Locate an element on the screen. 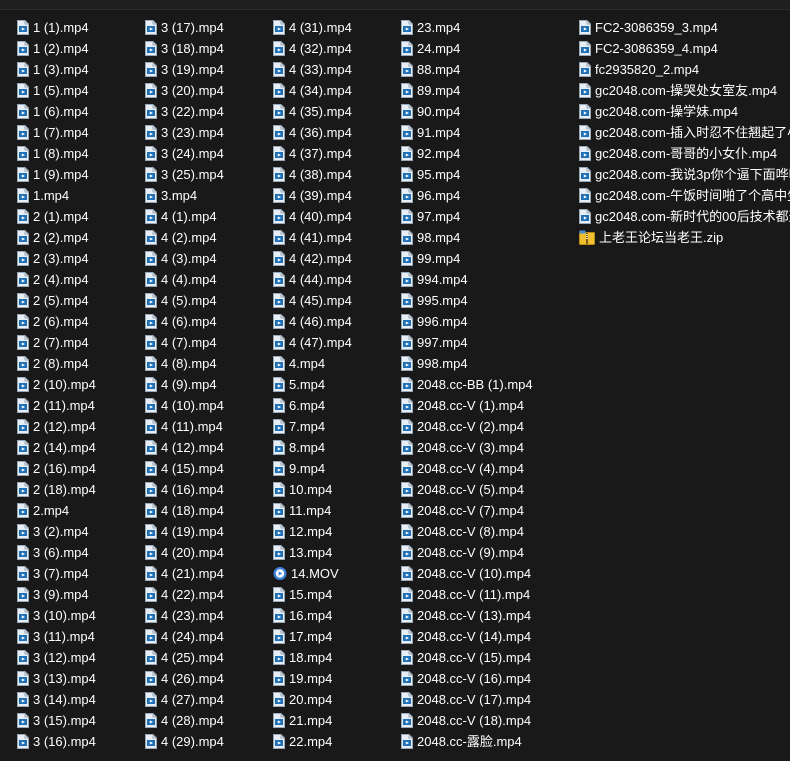  file-item: 4 (1).mp4 is located at coordinates (184, 216).